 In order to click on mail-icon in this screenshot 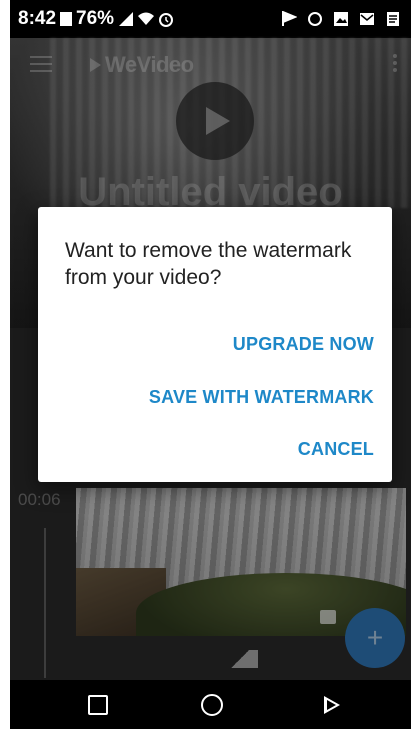, I will do `click(367, 19)`.